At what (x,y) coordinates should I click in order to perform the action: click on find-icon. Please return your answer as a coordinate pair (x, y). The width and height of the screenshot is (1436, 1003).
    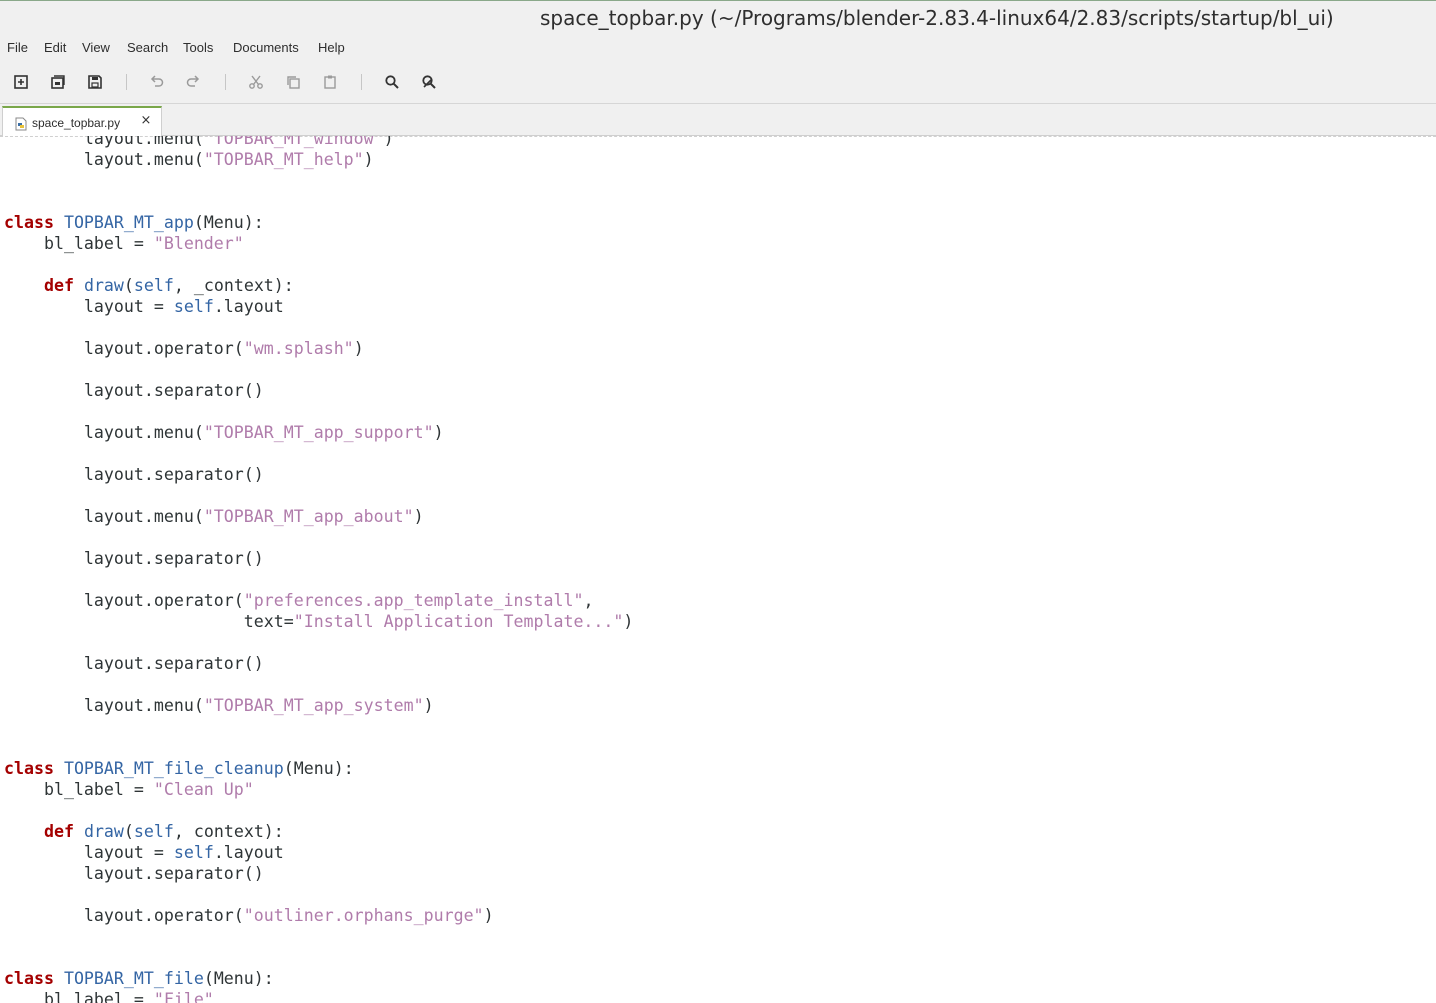
    Looking at the image, I should click on (392, 82).